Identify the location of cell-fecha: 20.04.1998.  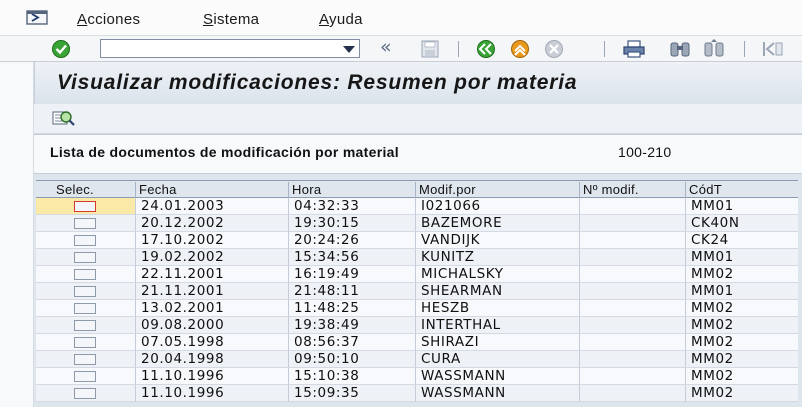
(211, 359).